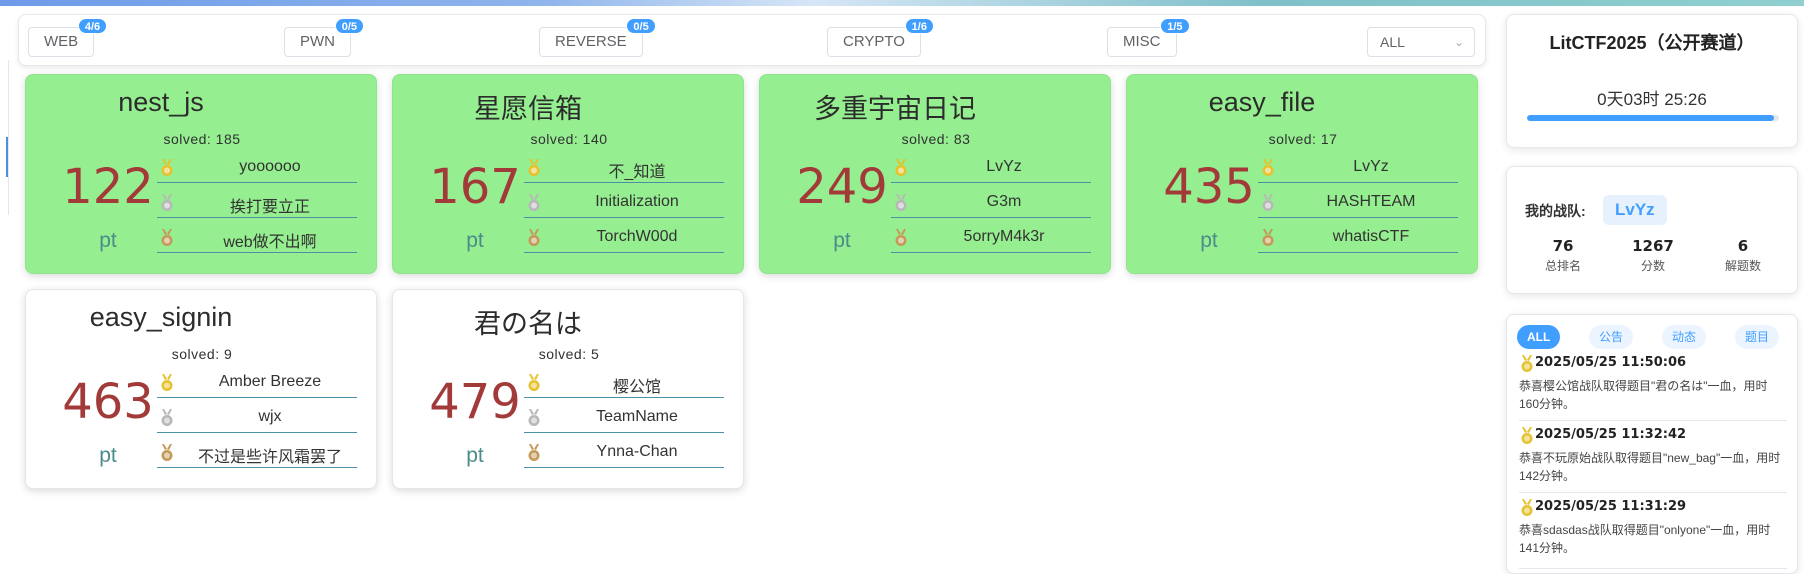 The height and width of the screenshot is (574, 1804). I want to click on feed-item-time: 2025/05/25 11:32:42, so click(1653, 435).